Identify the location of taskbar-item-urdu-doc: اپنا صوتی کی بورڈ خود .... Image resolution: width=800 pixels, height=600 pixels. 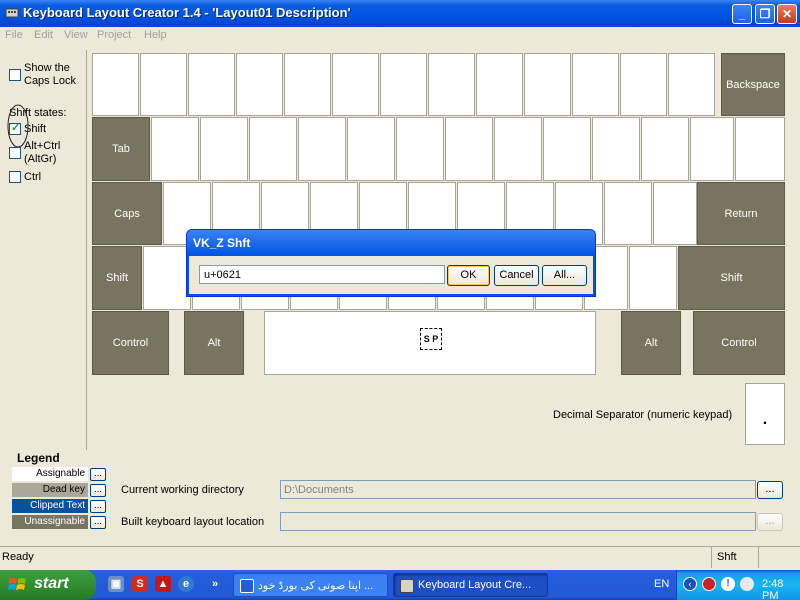
(310, 585).